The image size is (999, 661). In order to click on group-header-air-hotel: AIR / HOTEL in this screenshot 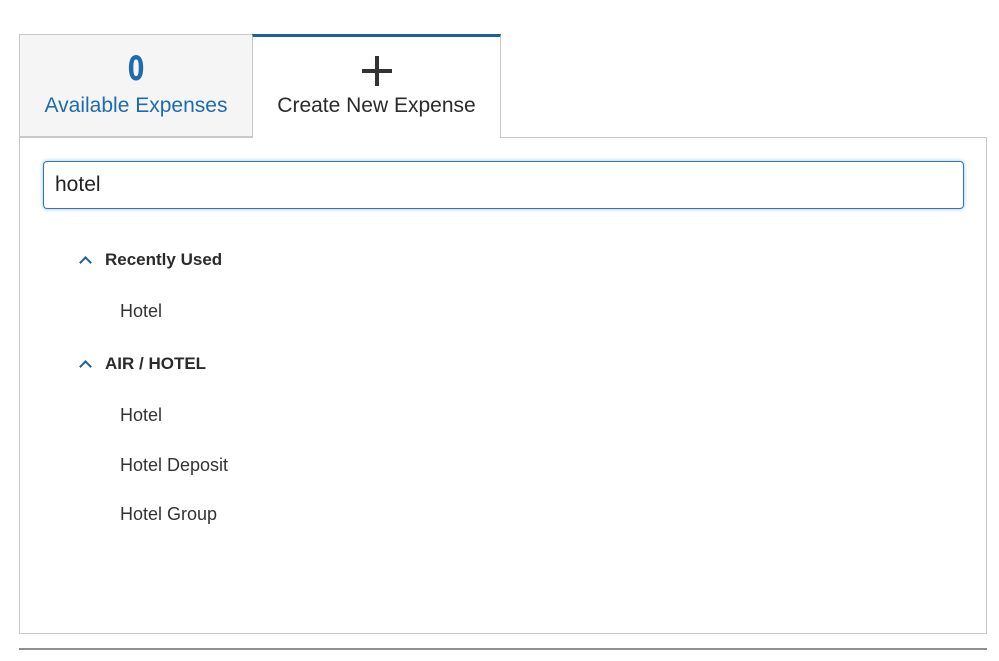, I will do `click(143, 364)`.